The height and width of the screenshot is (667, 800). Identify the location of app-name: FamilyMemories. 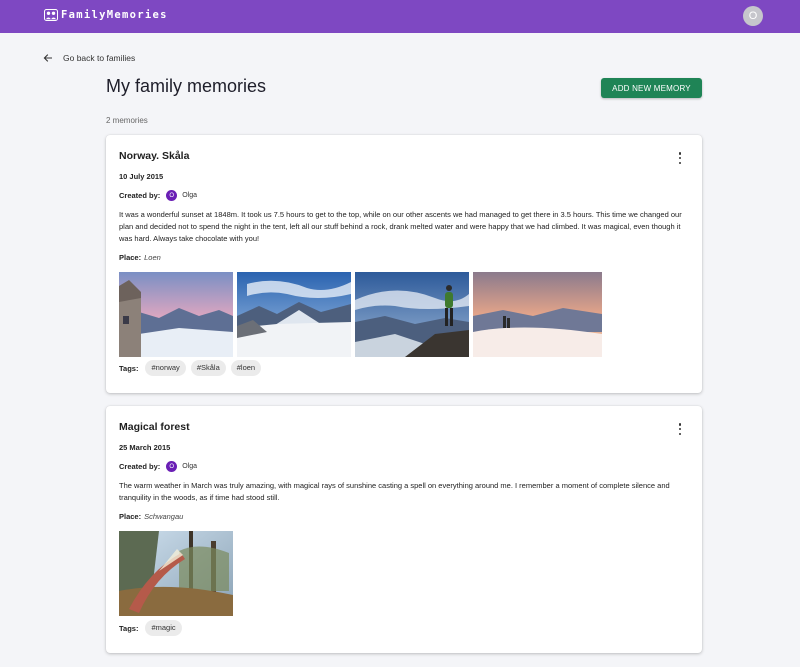
(114, 15).